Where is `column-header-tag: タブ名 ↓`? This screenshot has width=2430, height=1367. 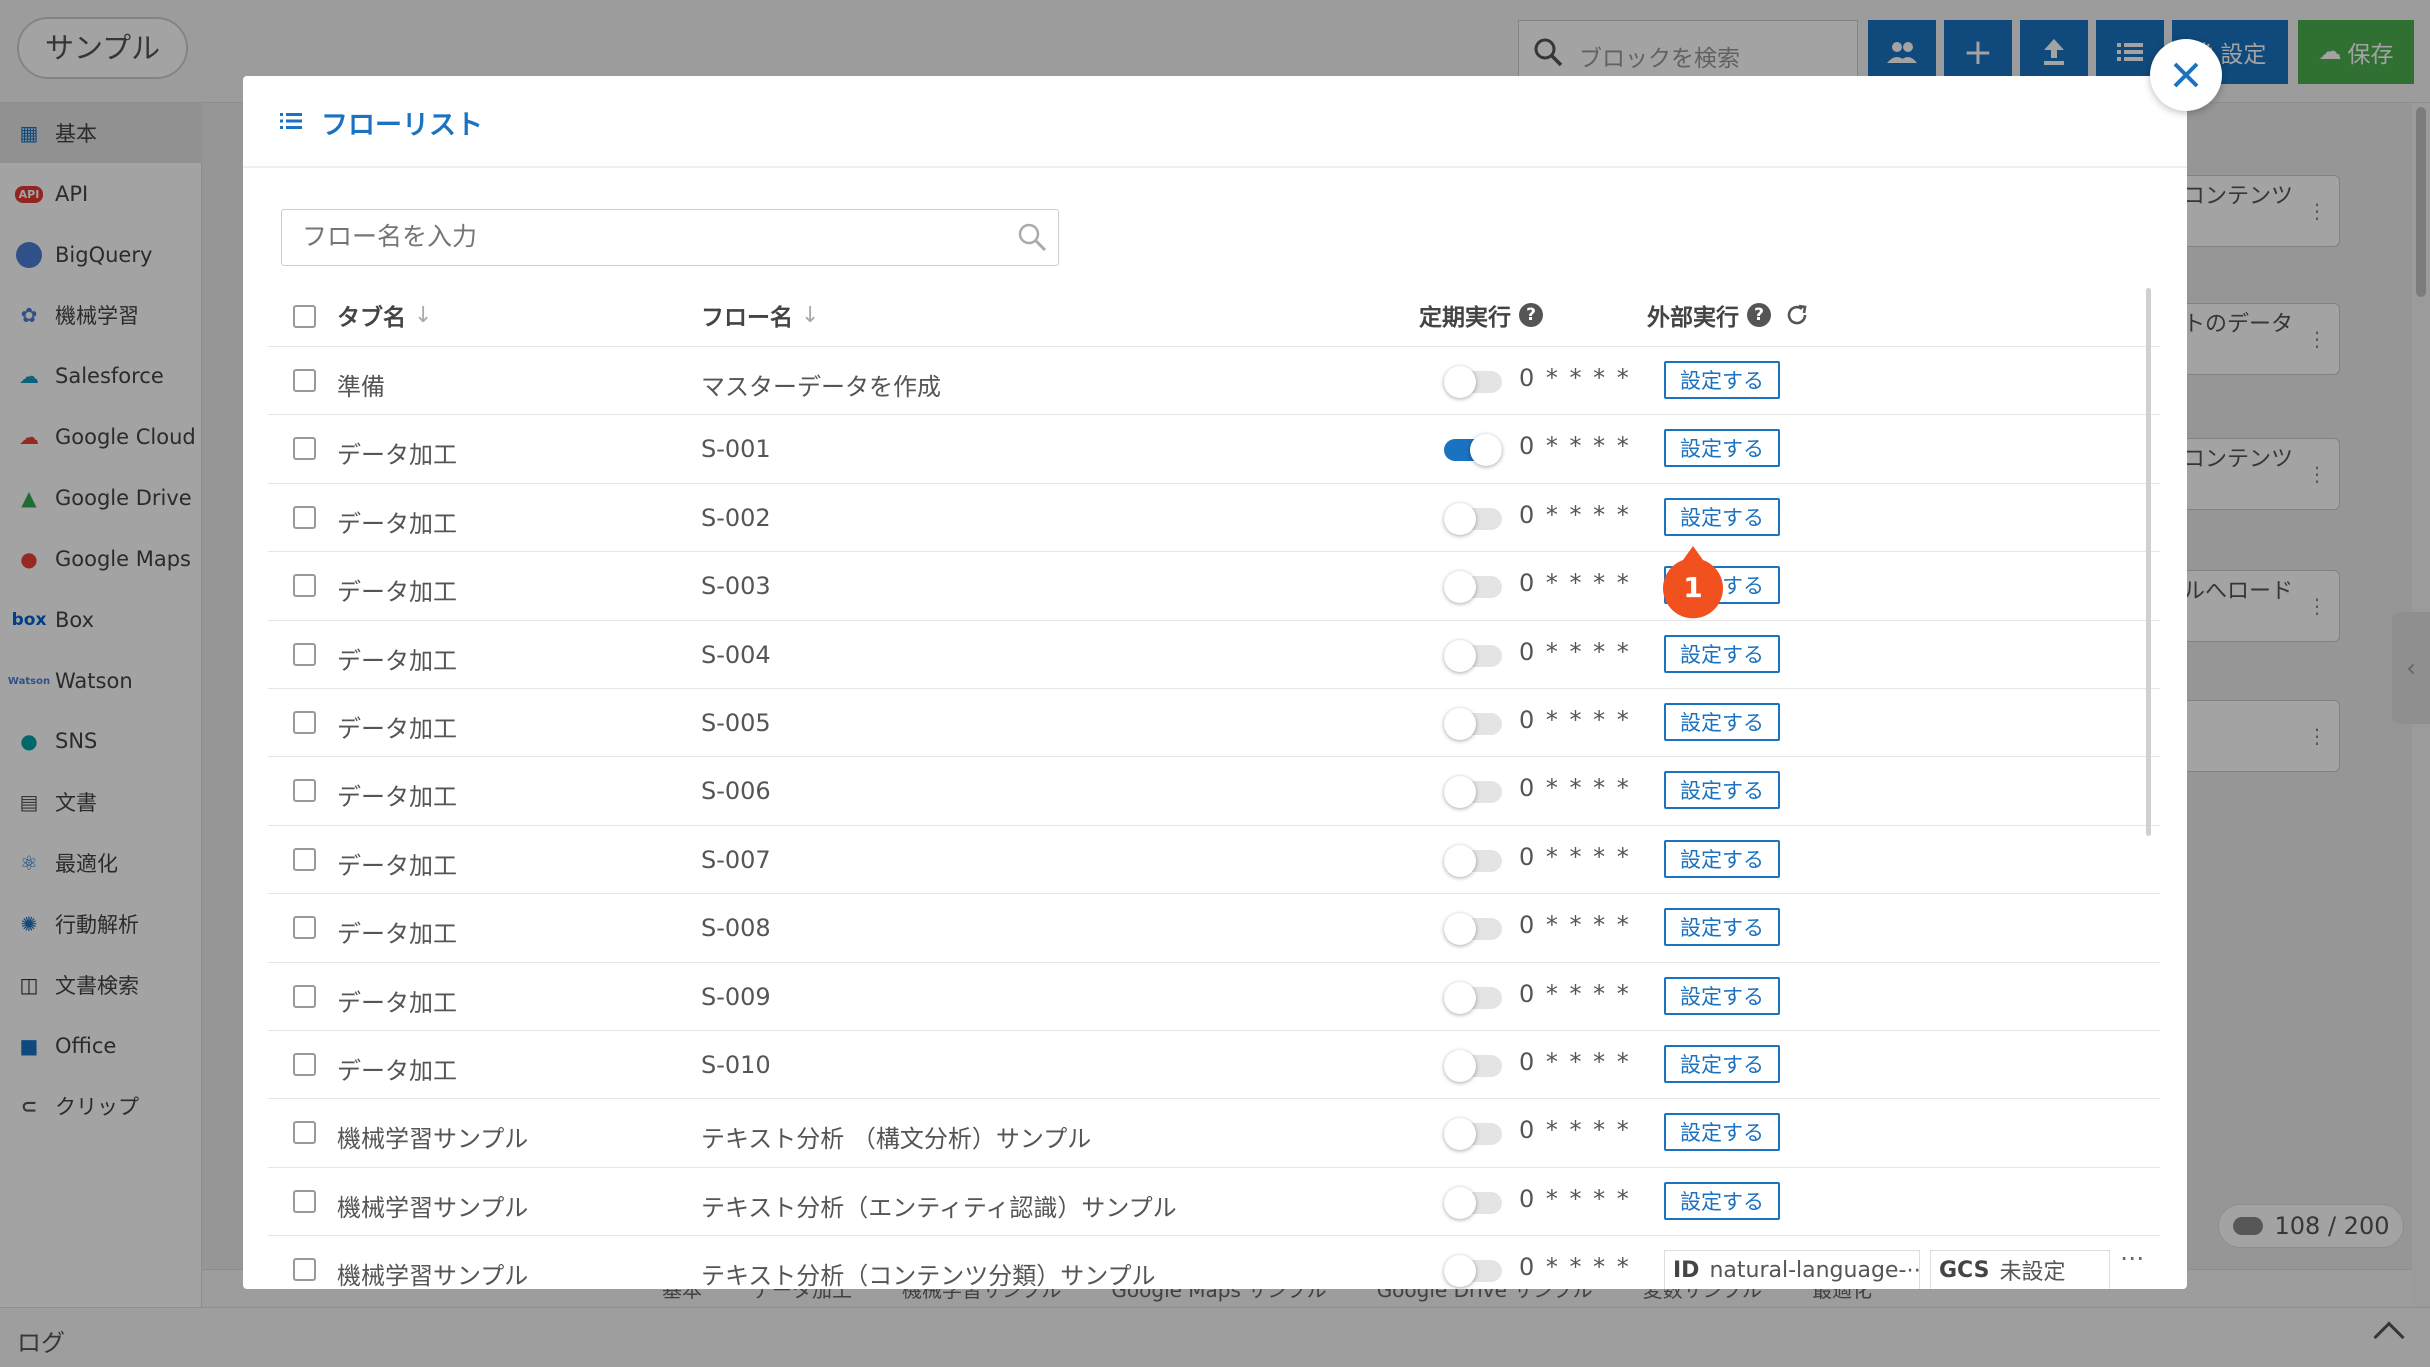 column-header-tag: タブ名 ↓ is located at coordinates (384, 315).